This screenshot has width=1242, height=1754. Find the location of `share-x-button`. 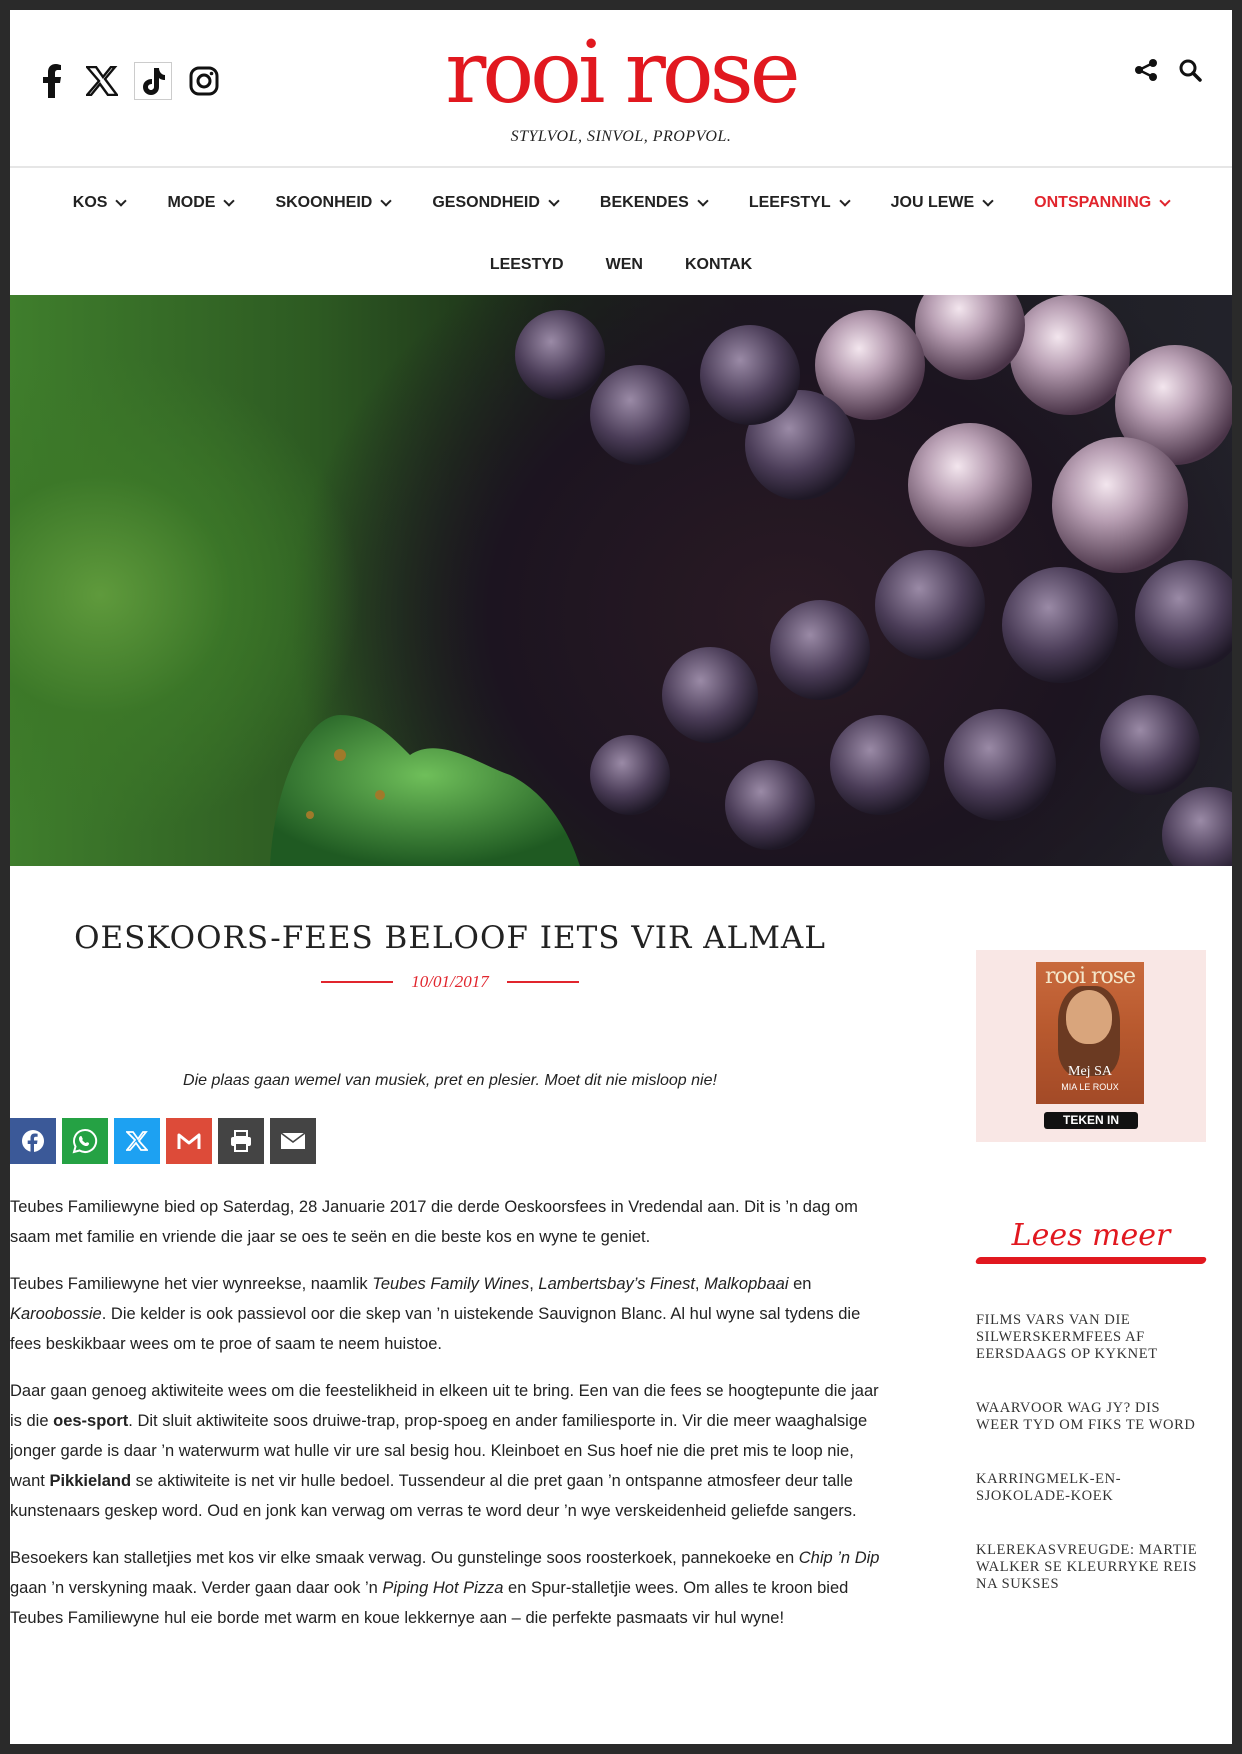

share-x-button is located at coordinates (137, 1141).